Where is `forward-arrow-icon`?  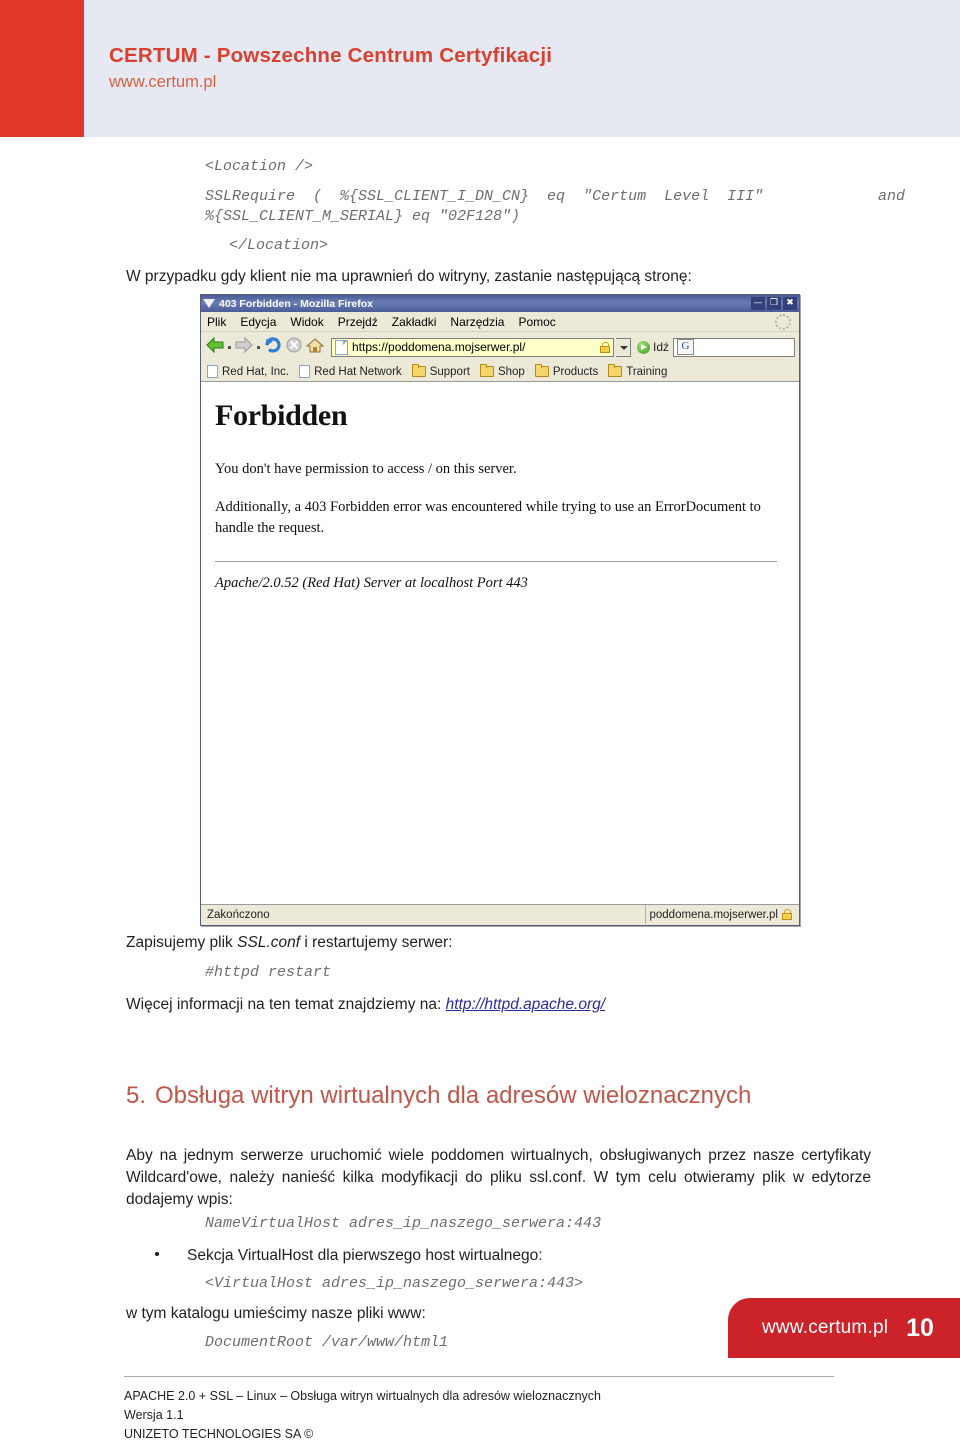 forward-arrow-icon is located at coordinates (244, 347).